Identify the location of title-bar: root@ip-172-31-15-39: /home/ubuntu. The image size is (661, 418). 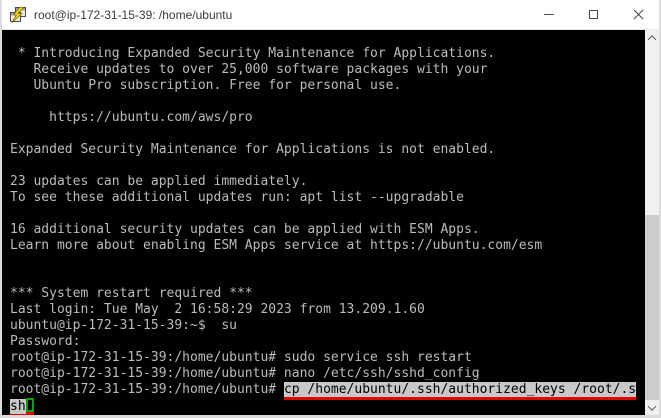
(330, 15).